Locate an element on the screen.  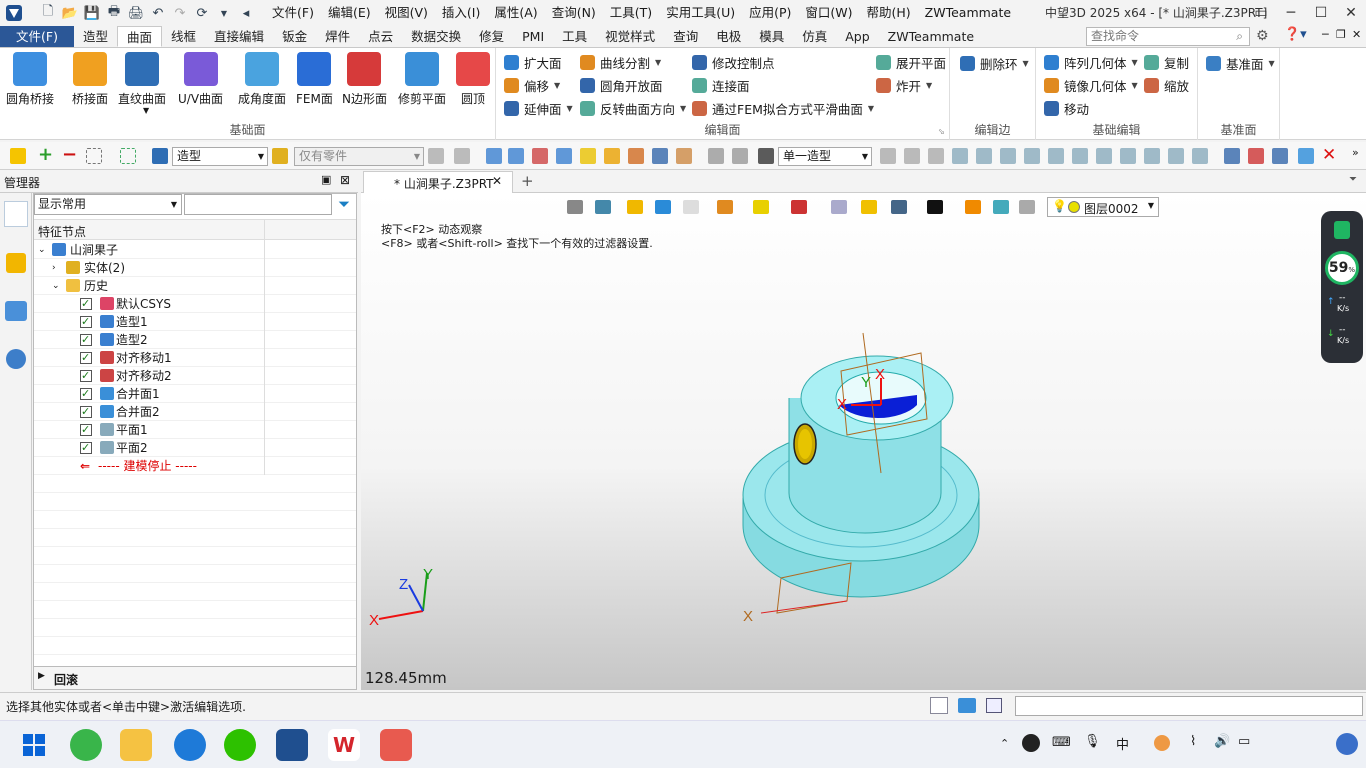
ribbon-big-button: 圆顶 is located at coordinates (473, 79).